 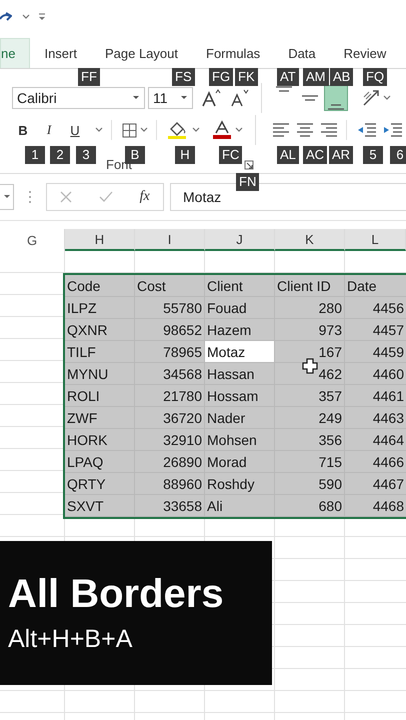 I want to click on table-cell: Nader, so click(x=240, y=418).